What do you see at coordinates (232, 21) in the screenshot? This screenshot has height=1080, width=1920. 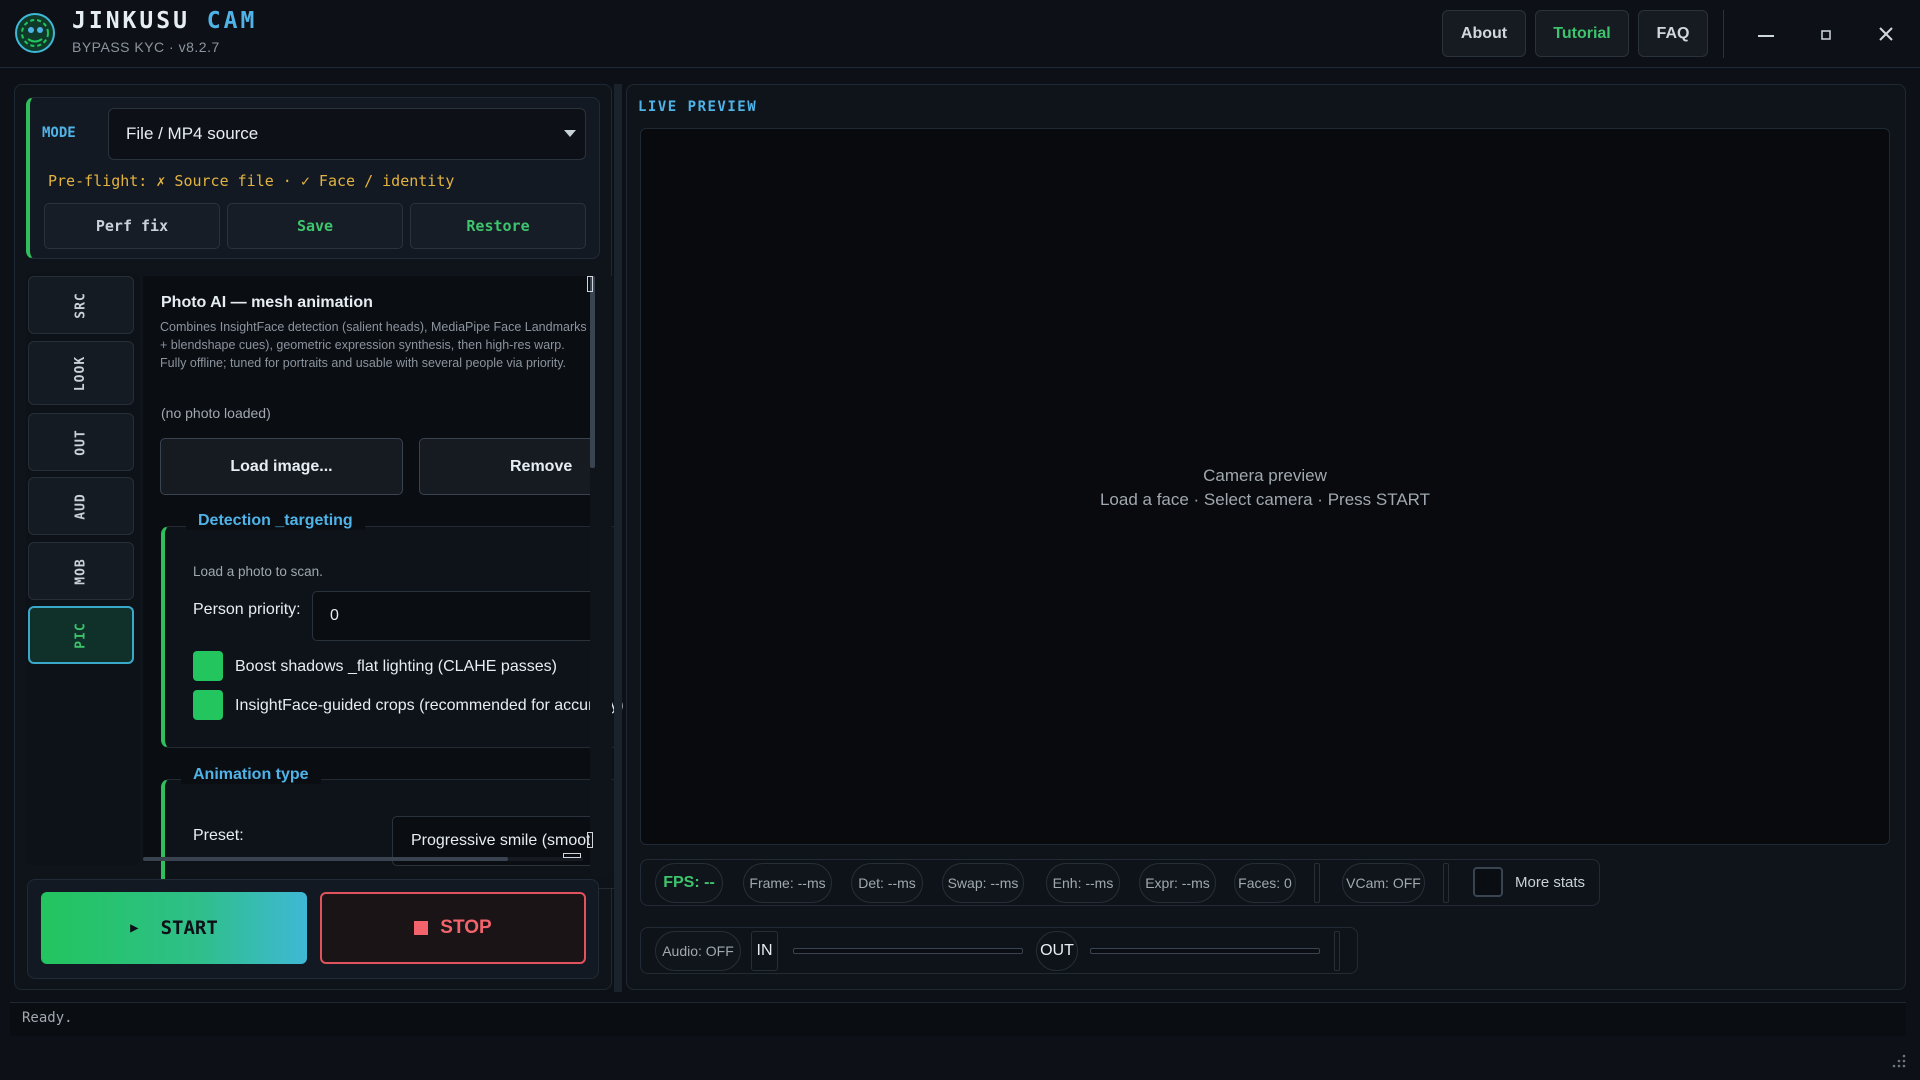 I see `app-title-accent: CAM` at bounding box center [232, 21].